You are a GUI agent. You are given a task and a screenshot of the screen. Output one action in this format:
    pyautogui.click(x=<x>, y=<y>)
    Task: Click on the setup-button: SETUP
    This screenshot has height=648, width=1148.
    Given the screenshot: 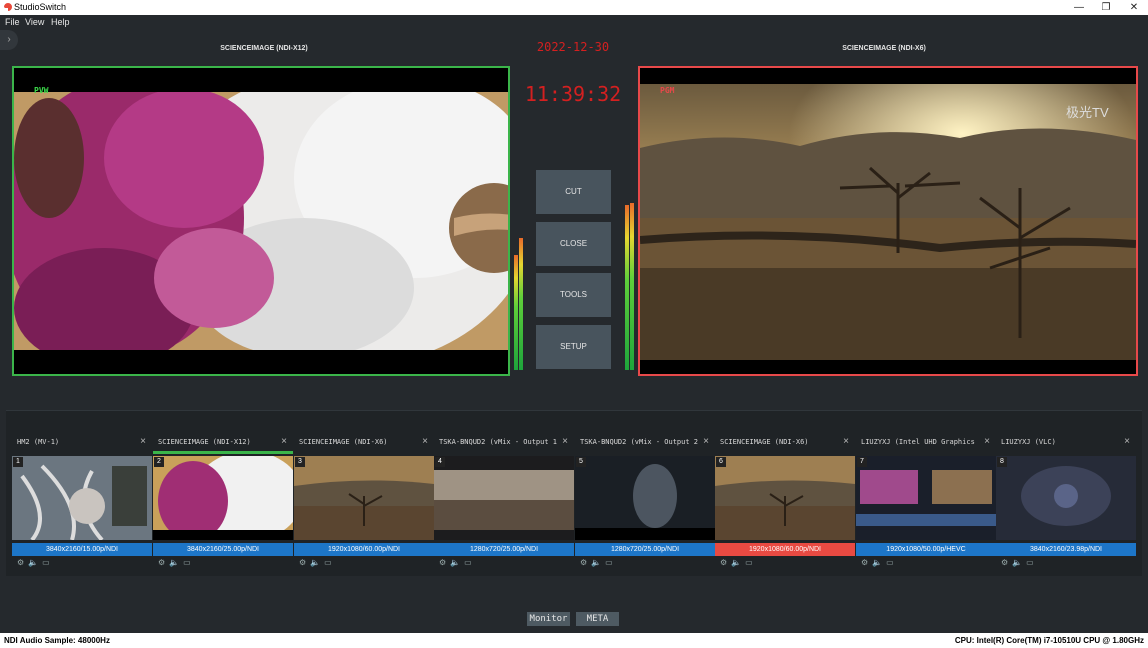 What is the action you would take?
    pyautogui.click(x=573, y=347)
    